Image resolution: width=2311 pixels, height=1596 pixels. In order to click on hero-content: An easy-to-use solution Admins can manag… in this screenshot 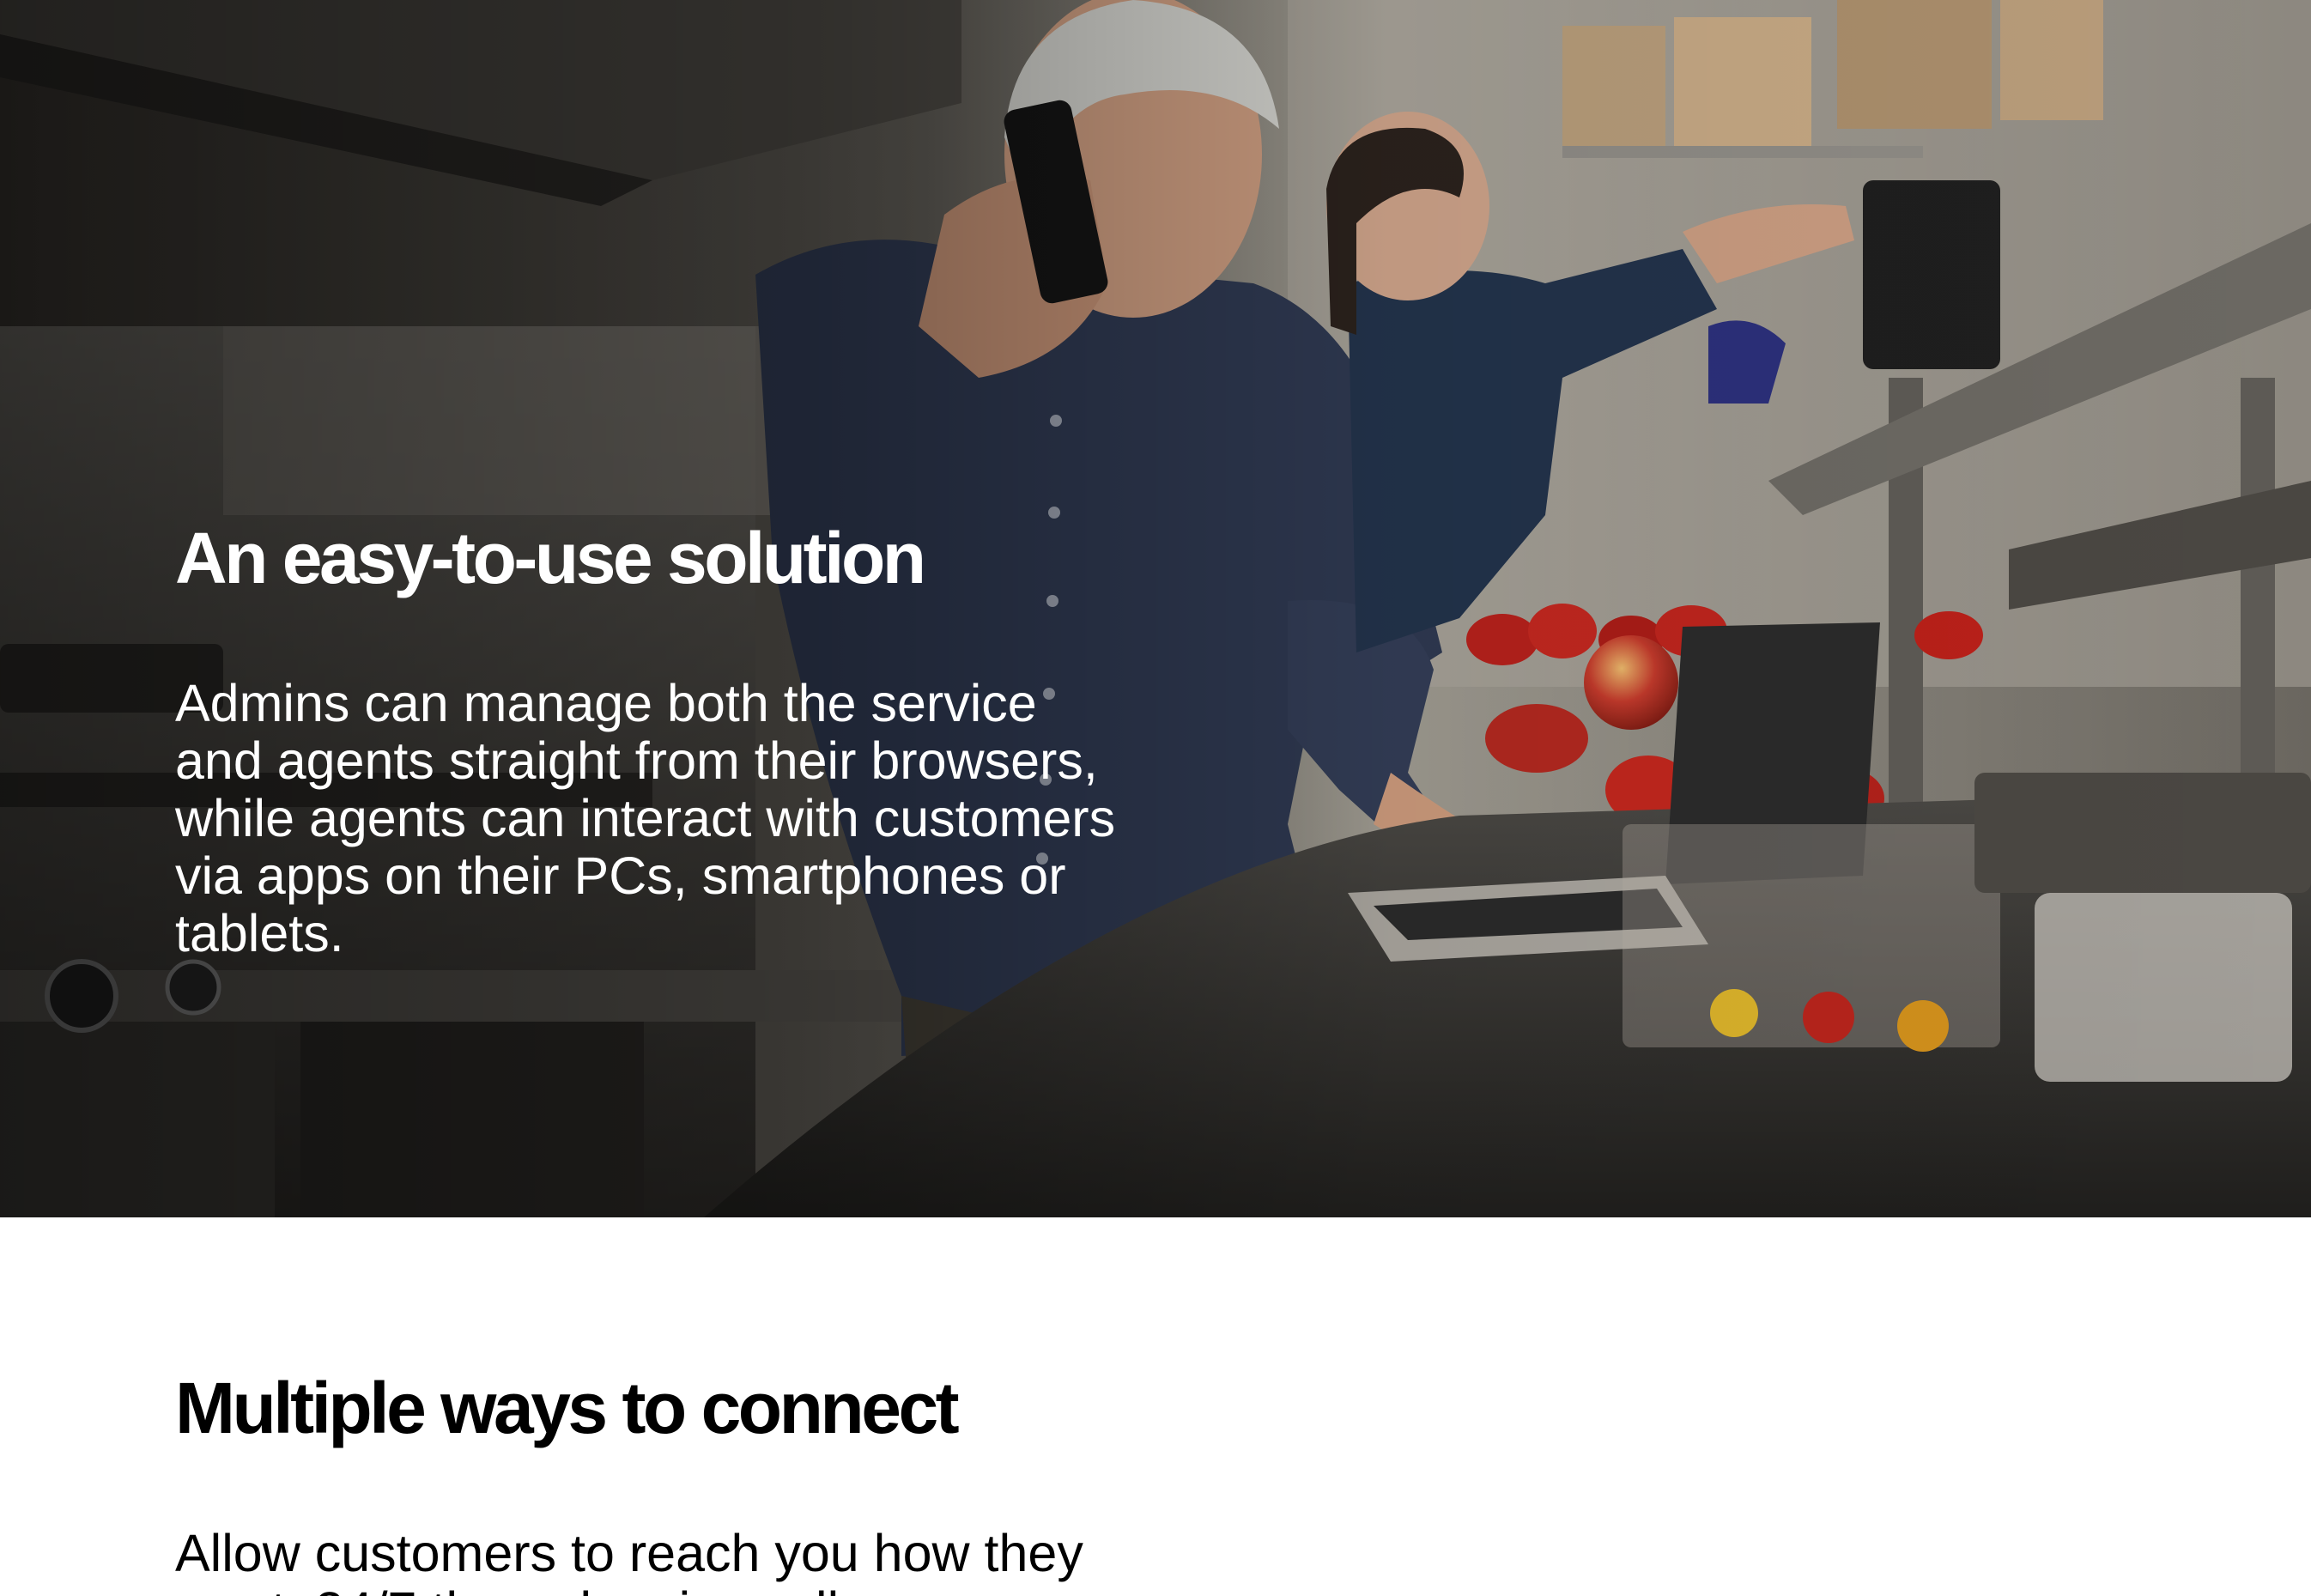, I will do `click(668, 738)`.